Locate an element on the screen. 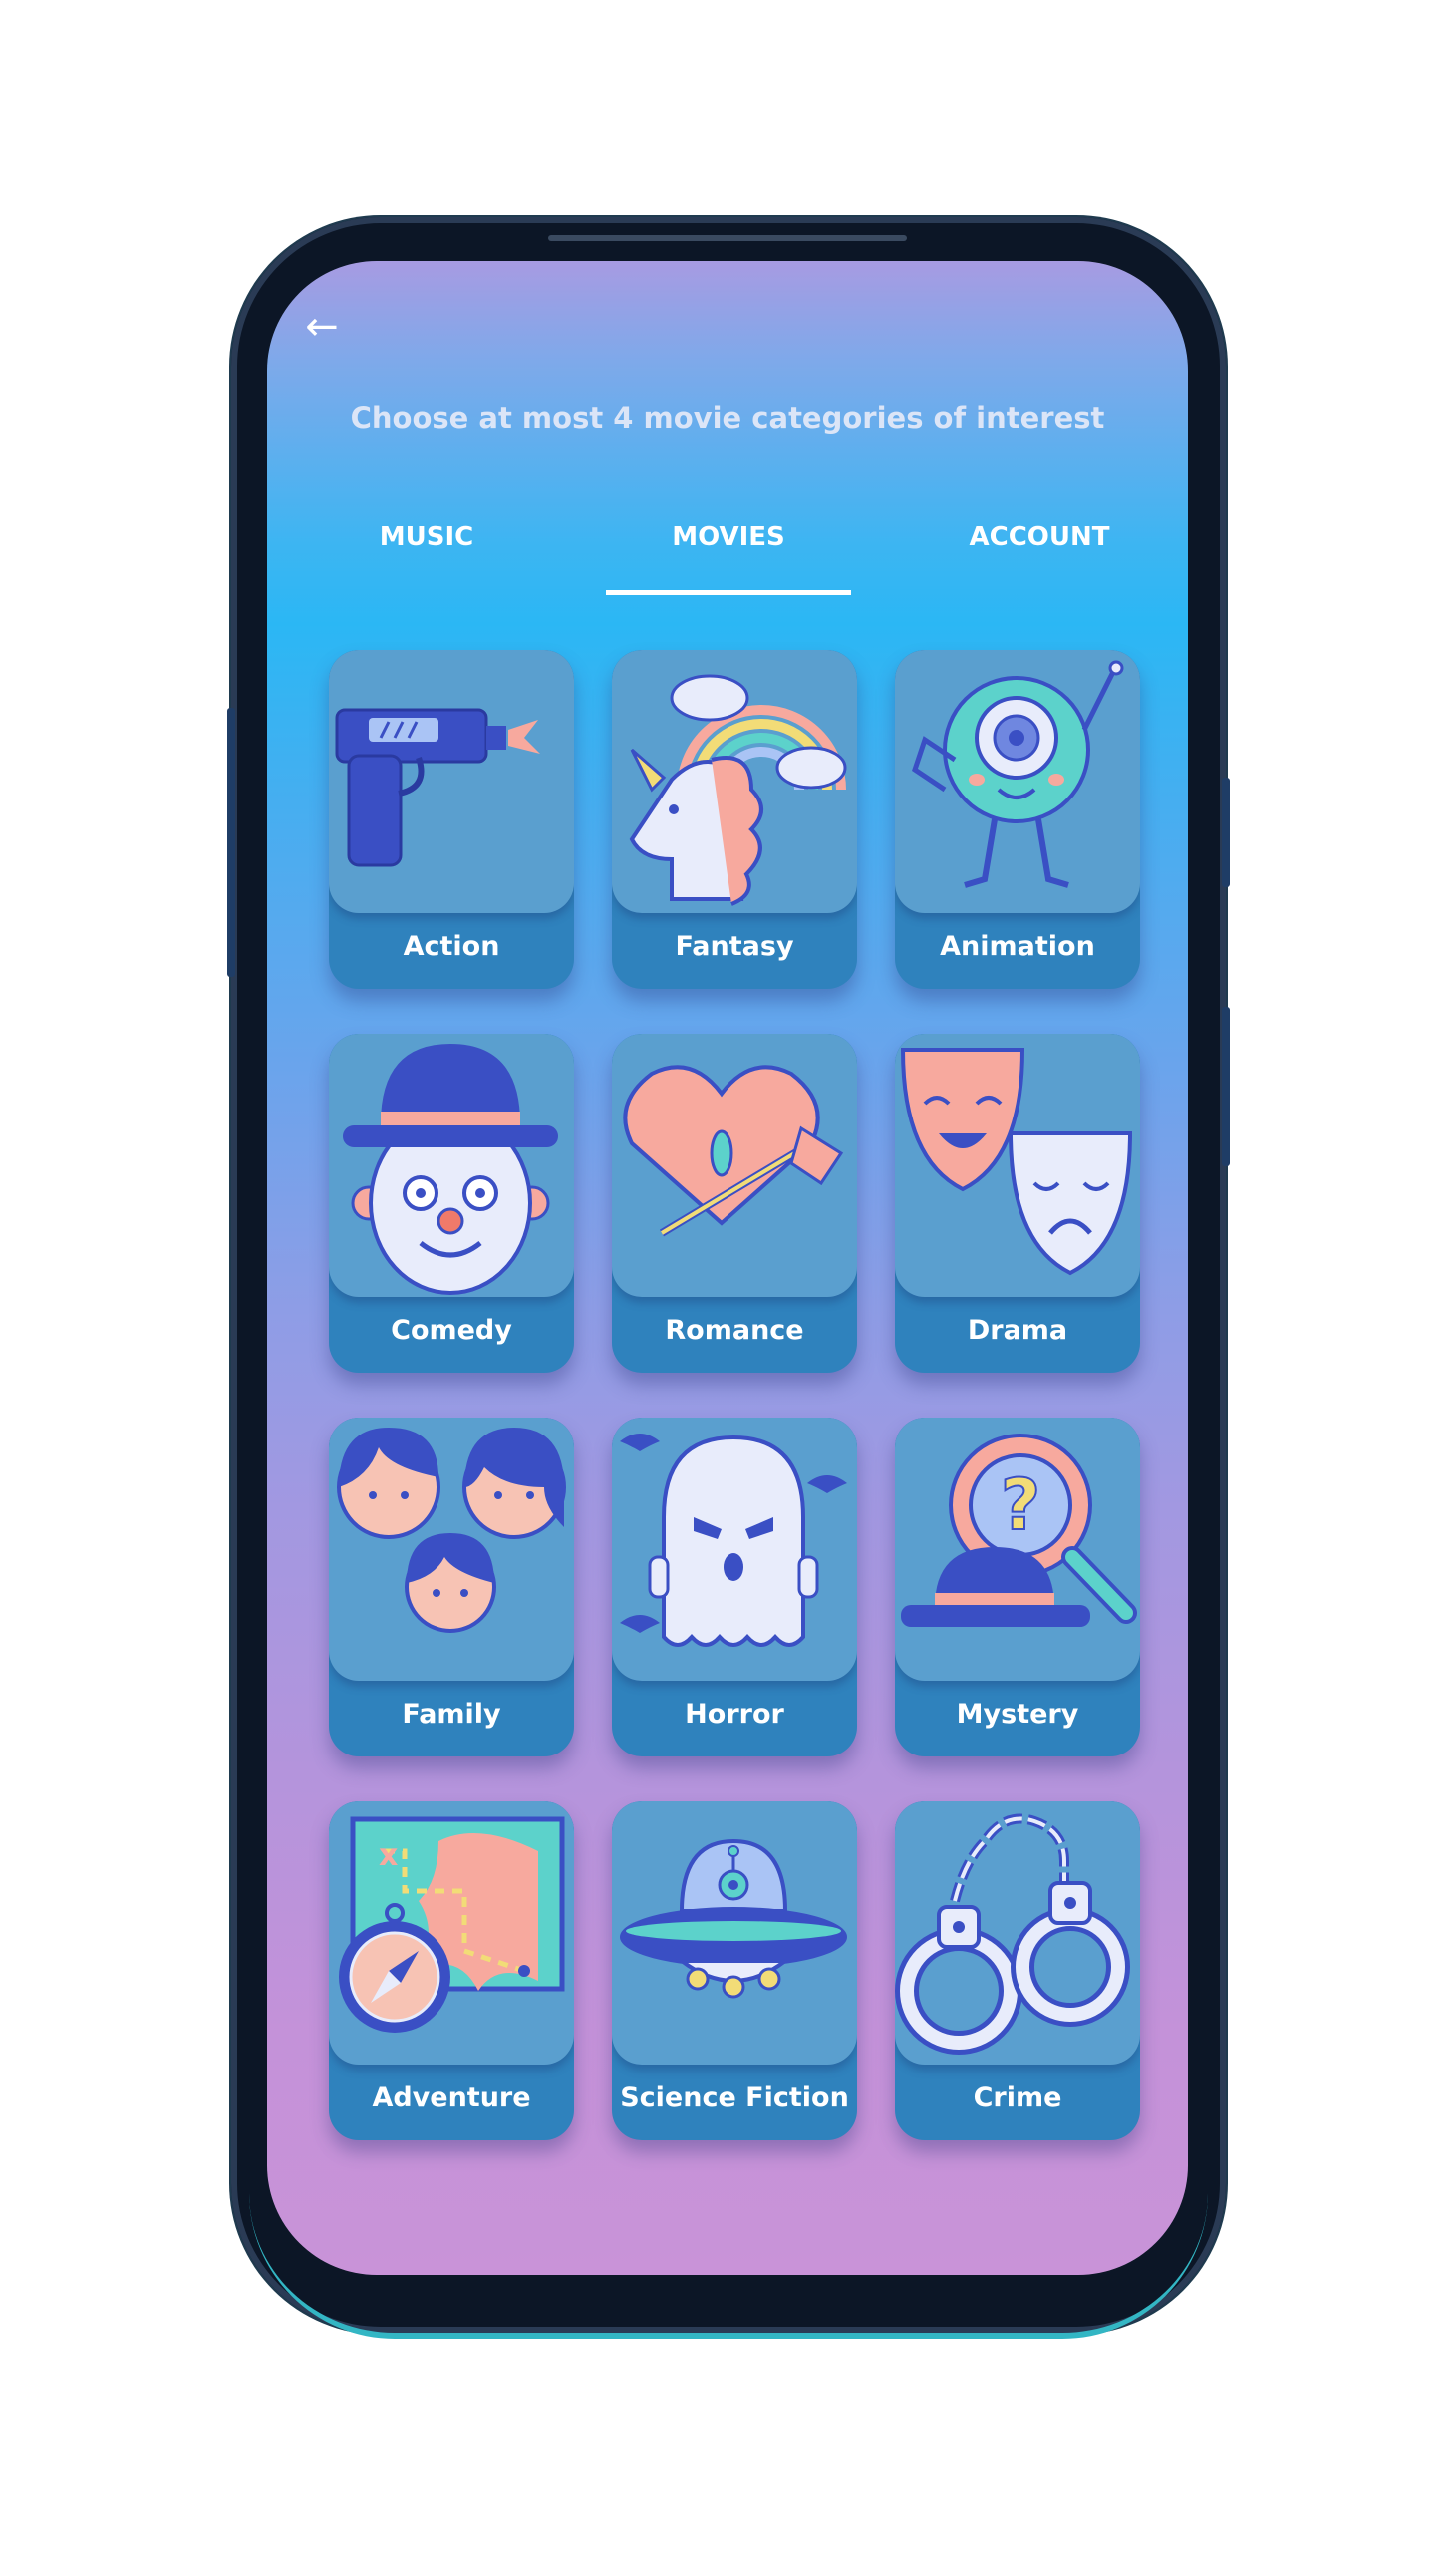 The width and height of the screenshot is (1456, 2552). ghost-icon is located at coordinates (733, 1540).